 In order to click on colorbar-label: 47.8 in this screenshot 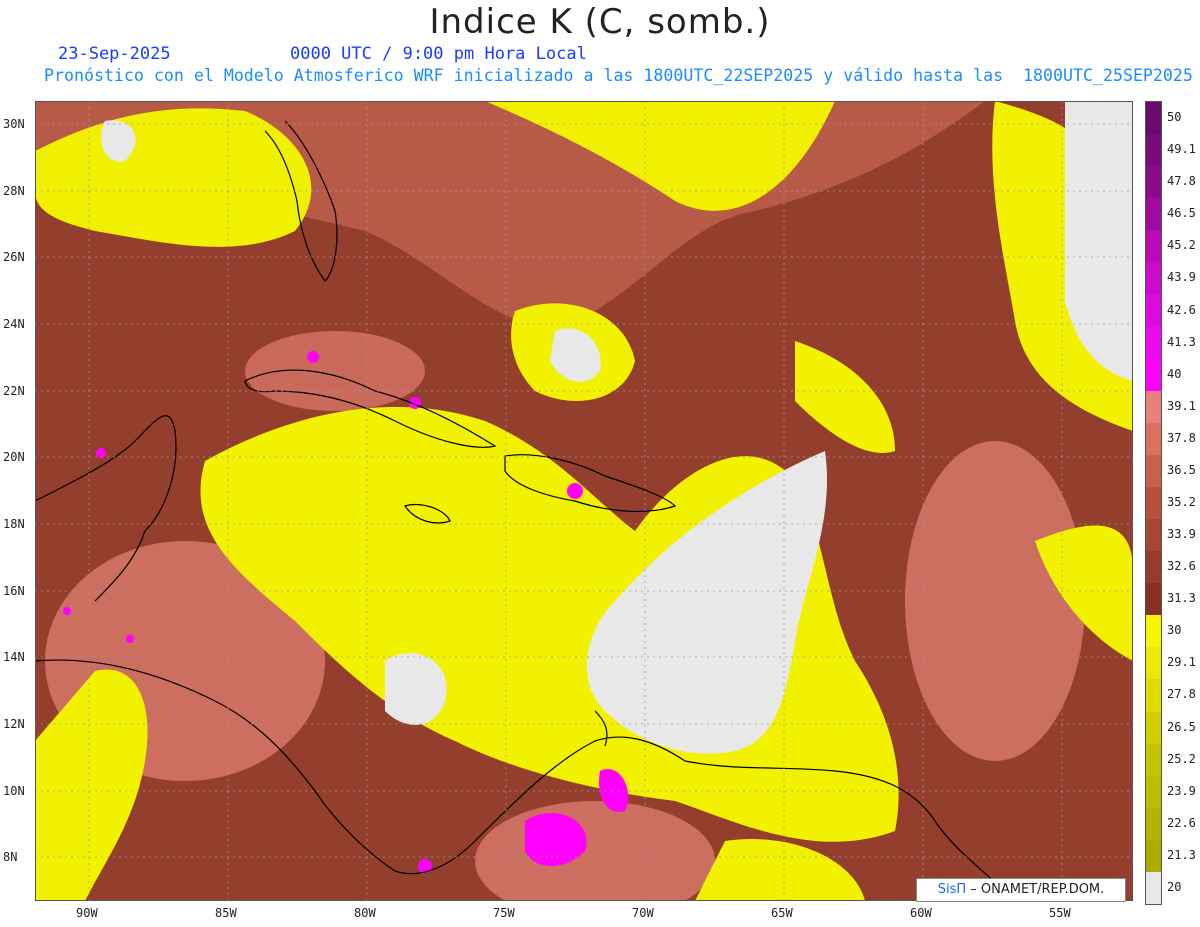, I will do `click(1181, 181)`.